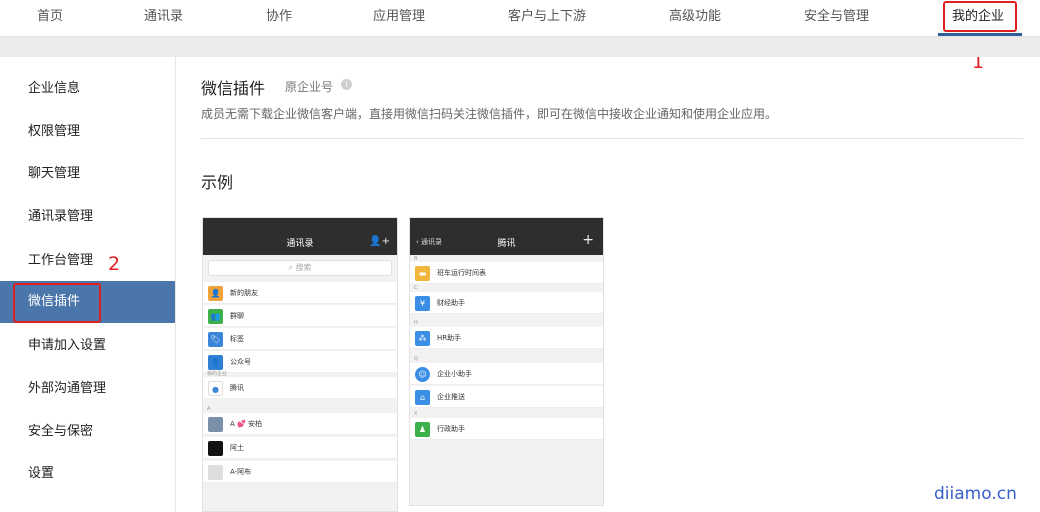 The image size is (1040, 512). Describe the element at coordinates (300, 388) in the screenshot. I see `list-item: ● 腾讯` at that location.